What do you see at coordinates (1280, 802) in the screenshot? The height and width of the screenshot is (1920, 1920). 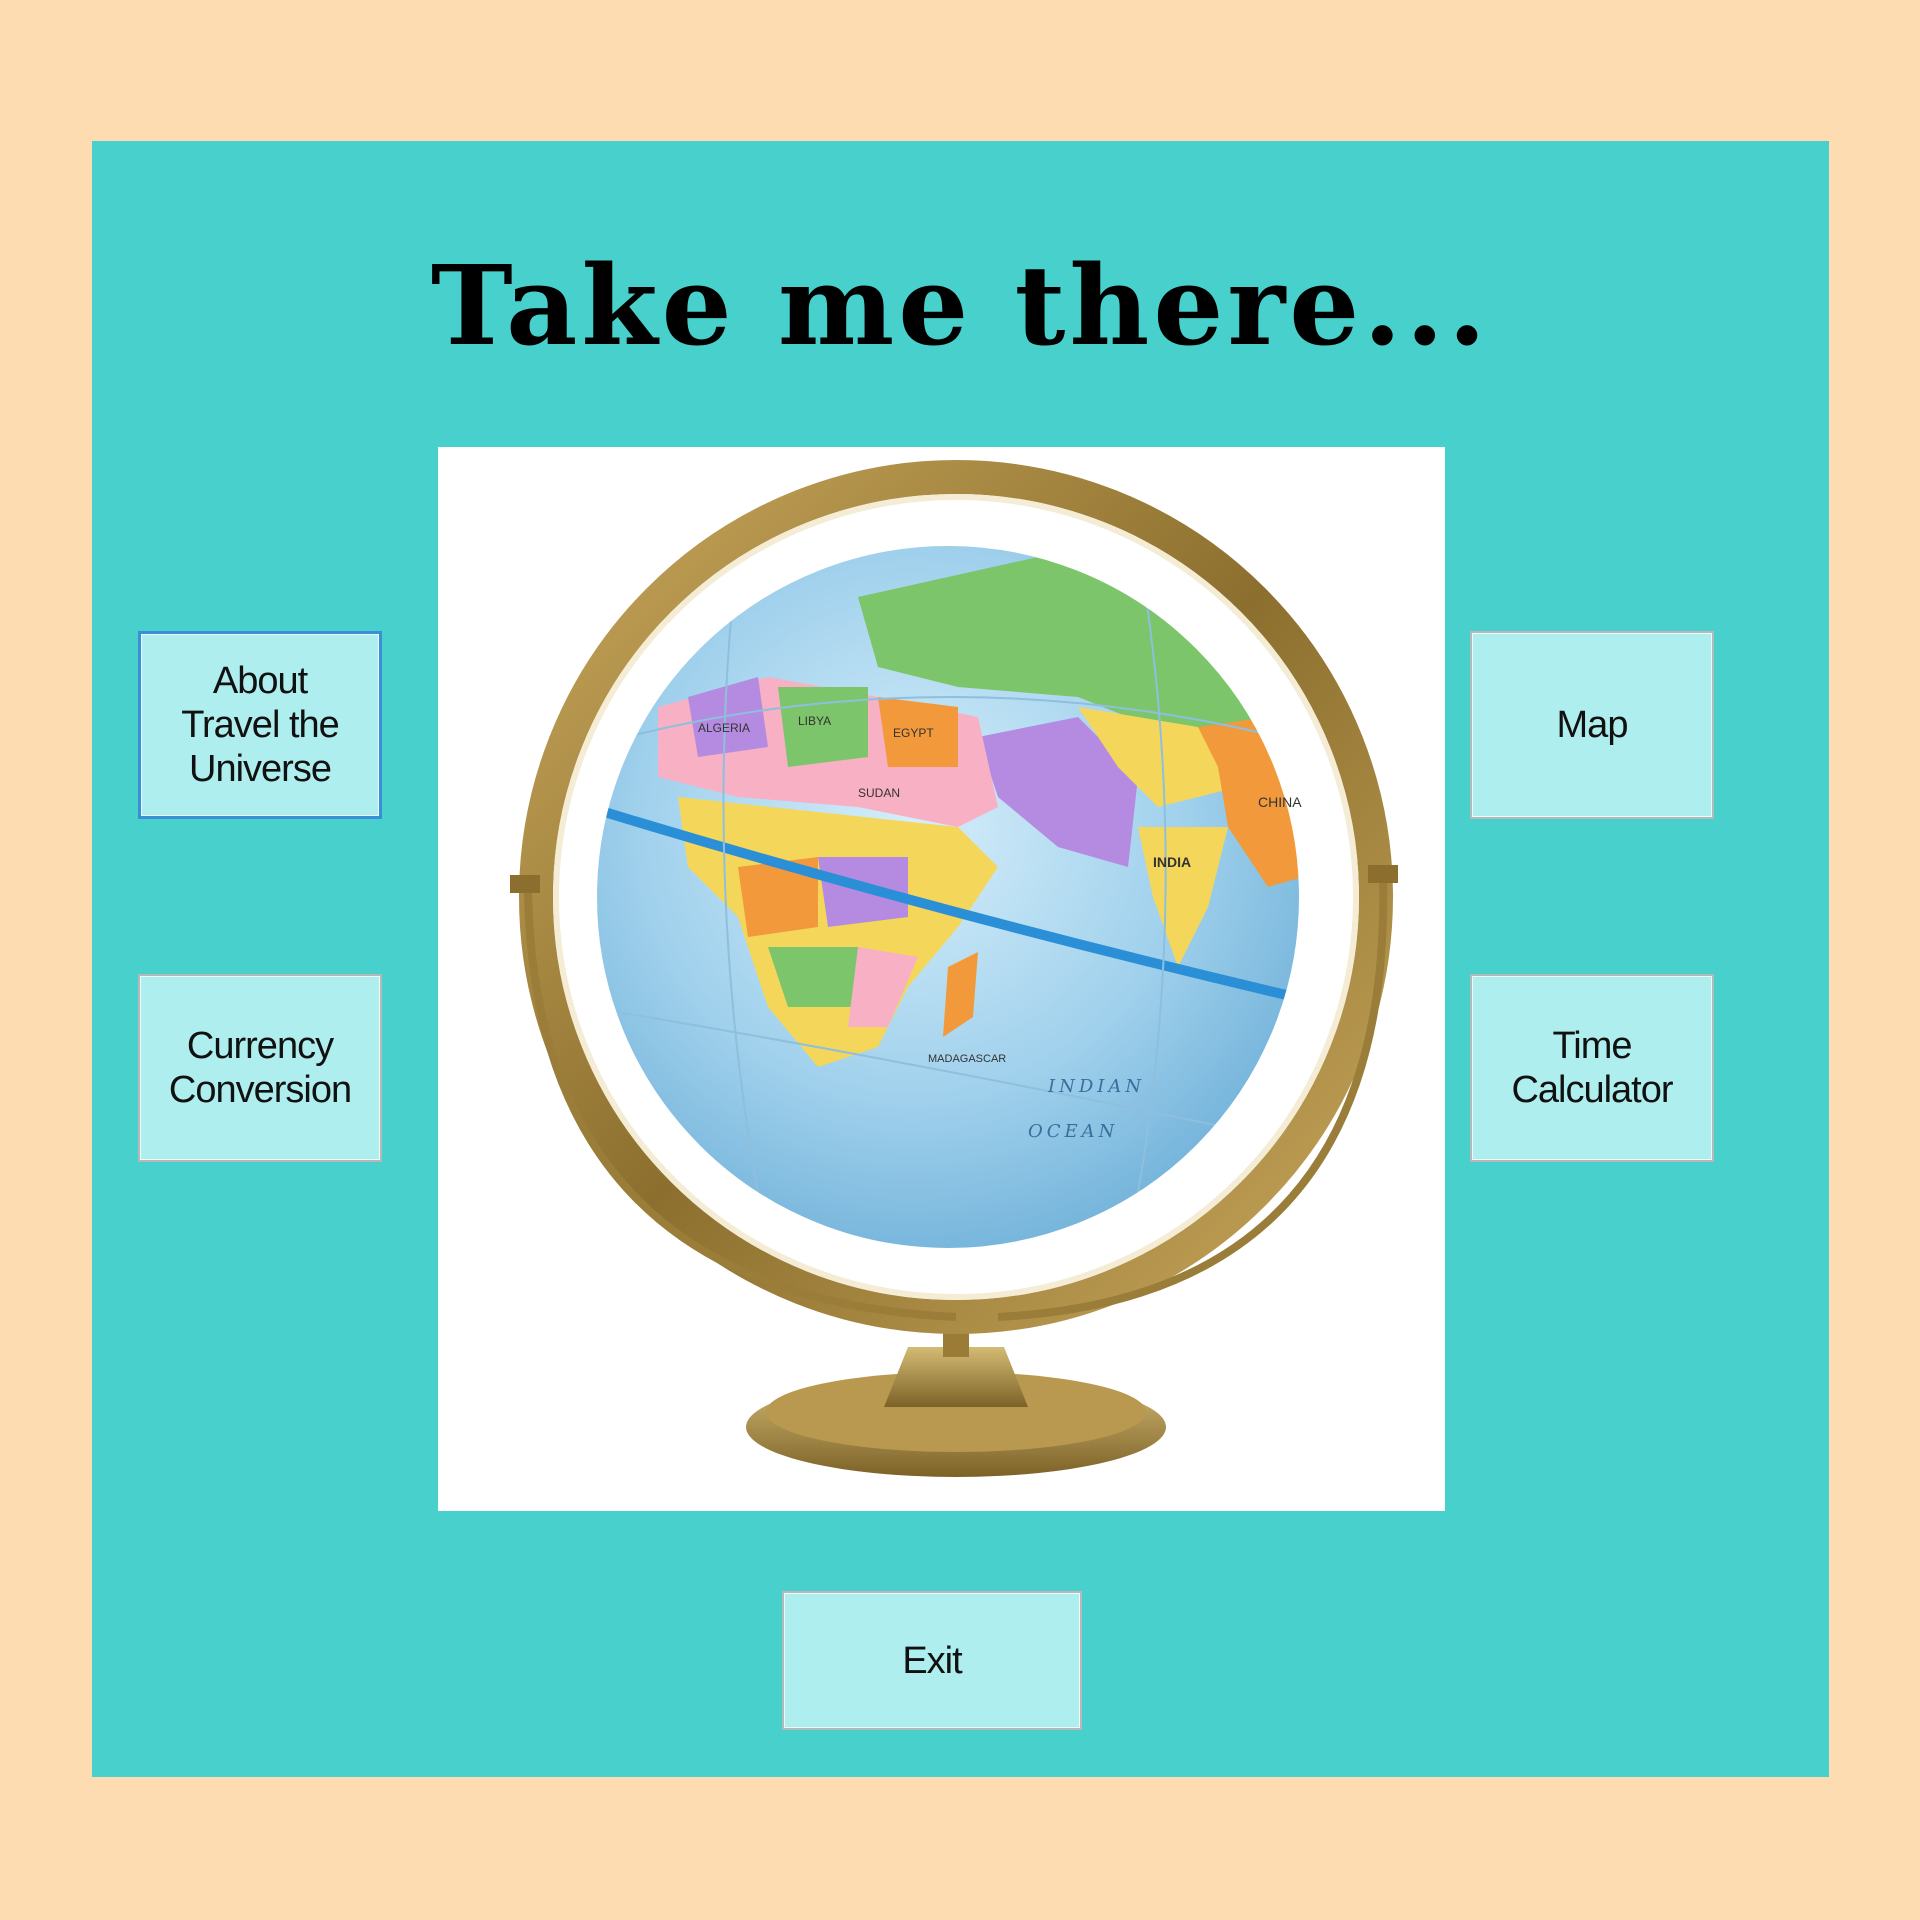 I see `map-label-china: CHINA` at bounding box center [1280, 802].